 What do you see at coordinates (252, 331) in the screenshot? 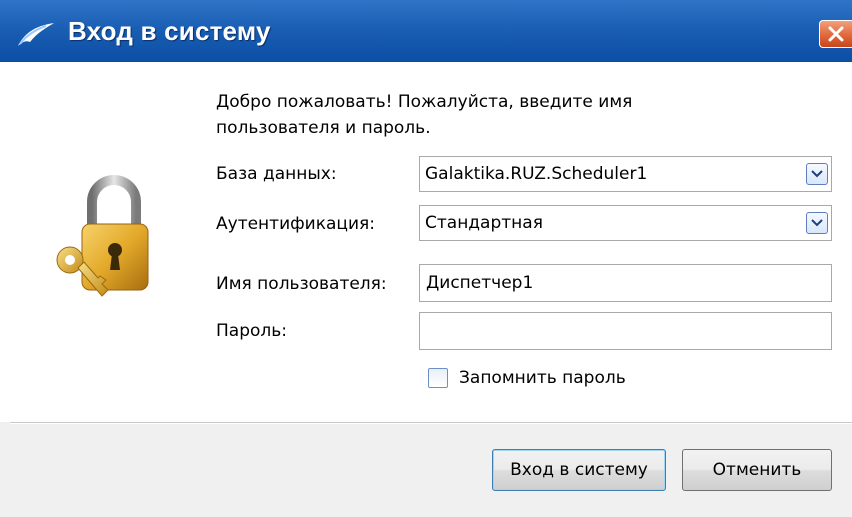
I see `password-label: Пароль:` at bounding box center [252, 331].